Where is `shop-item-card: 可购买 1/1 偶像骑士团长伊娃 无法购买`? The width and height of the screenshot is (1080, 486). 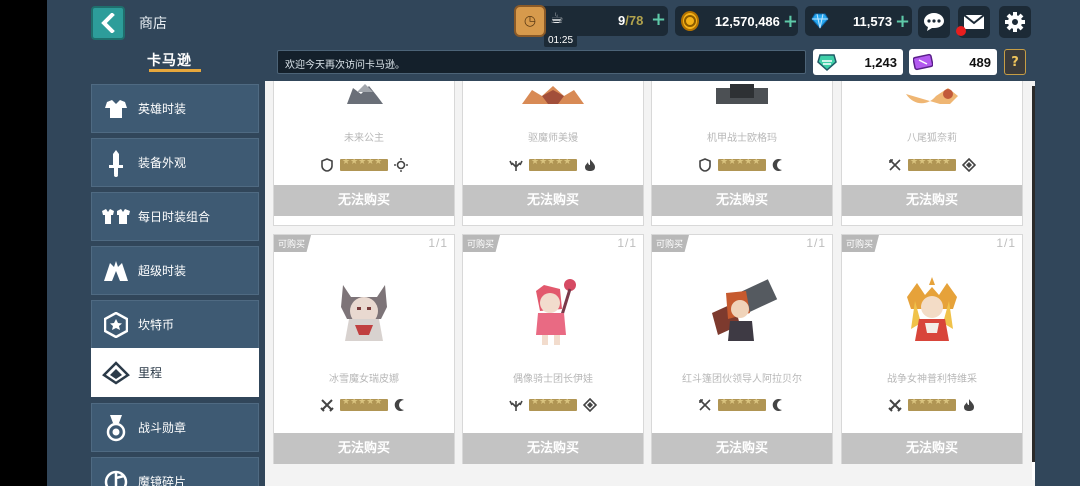
shop-item-card: 可购买 1/1 偶像骑士团长伊娃 无法购买 is located at coordinates (553, 349).